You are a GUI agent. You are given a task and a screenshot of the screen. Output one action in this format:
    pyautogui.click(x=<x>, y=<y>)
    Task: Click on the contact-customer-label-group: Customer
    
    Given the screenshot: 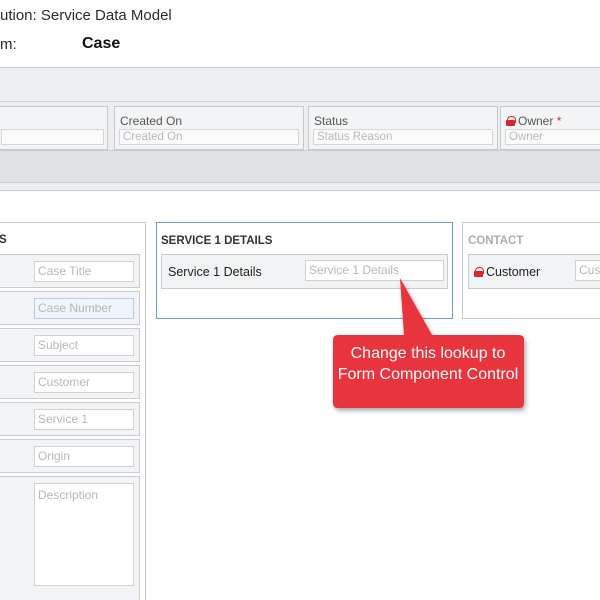 What is the action you would take?
    pyautogui.click(x=507, y=272)
    